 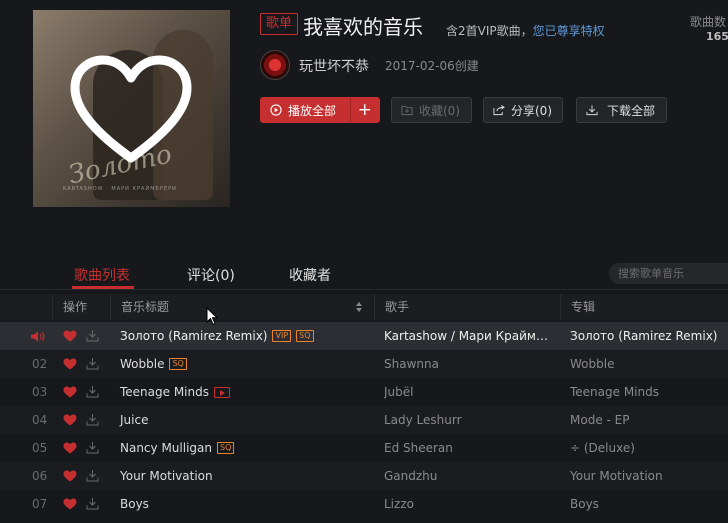 What do you see at coordinates (81, 307) in the screenshot?
I see `header-ops: 操作` at bounding box center [81, 307].